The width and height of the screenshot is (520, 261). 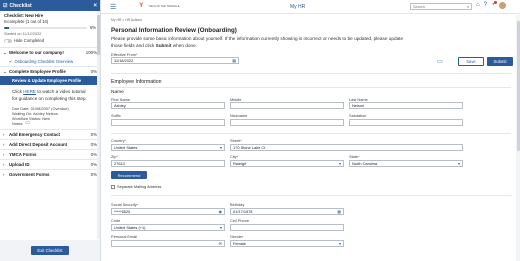 What do you see at coordinates (116, 115) in the screenshot?
I see `suffix-label: Suffix` at bounding box center [116, 115].